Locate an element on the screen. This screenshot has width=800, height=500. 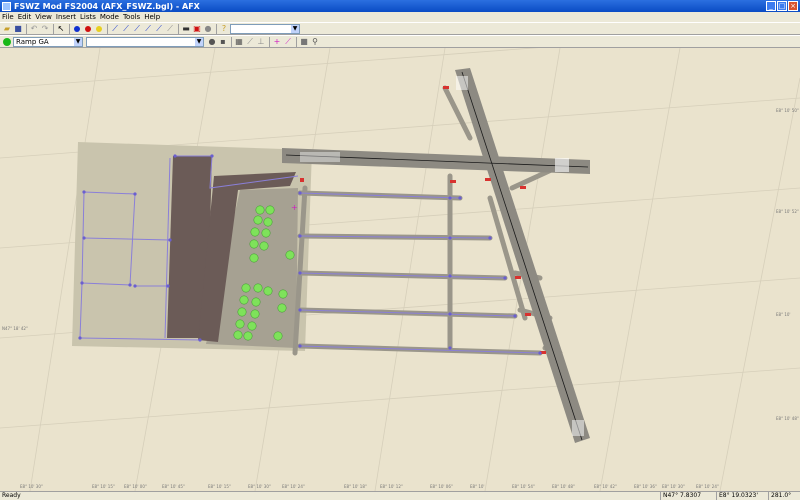
info-icon: ? is located at coordinates (224, 29).